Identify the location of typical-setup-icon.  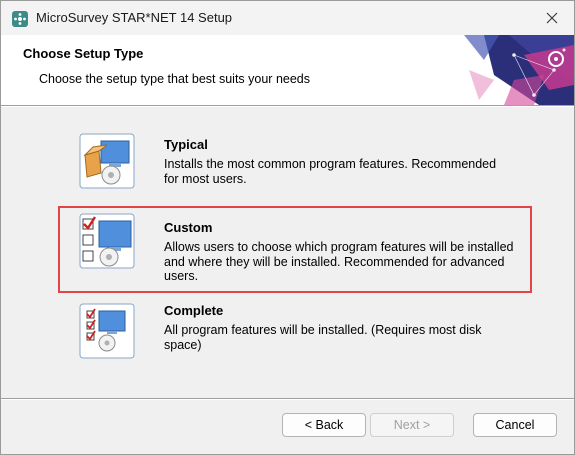
(107, 161).